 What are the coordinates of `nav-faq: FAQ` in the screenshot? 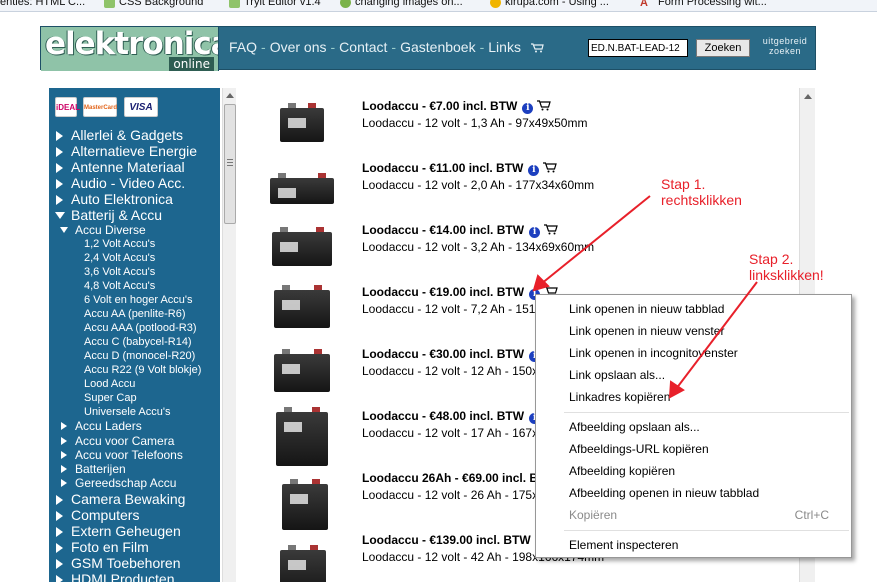 It's located at (243, 47).